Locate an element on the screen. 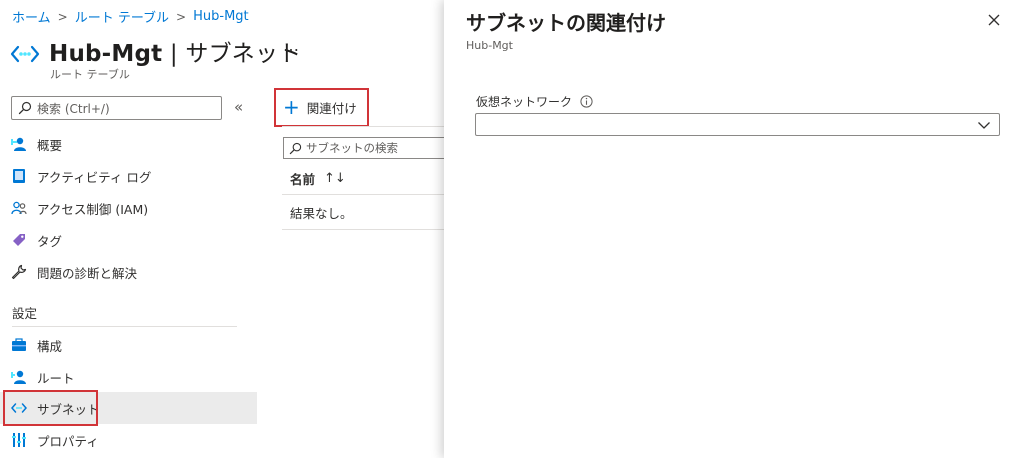  page-header: Hub-Mgt | サブネット is located at coordinates (155, 51).